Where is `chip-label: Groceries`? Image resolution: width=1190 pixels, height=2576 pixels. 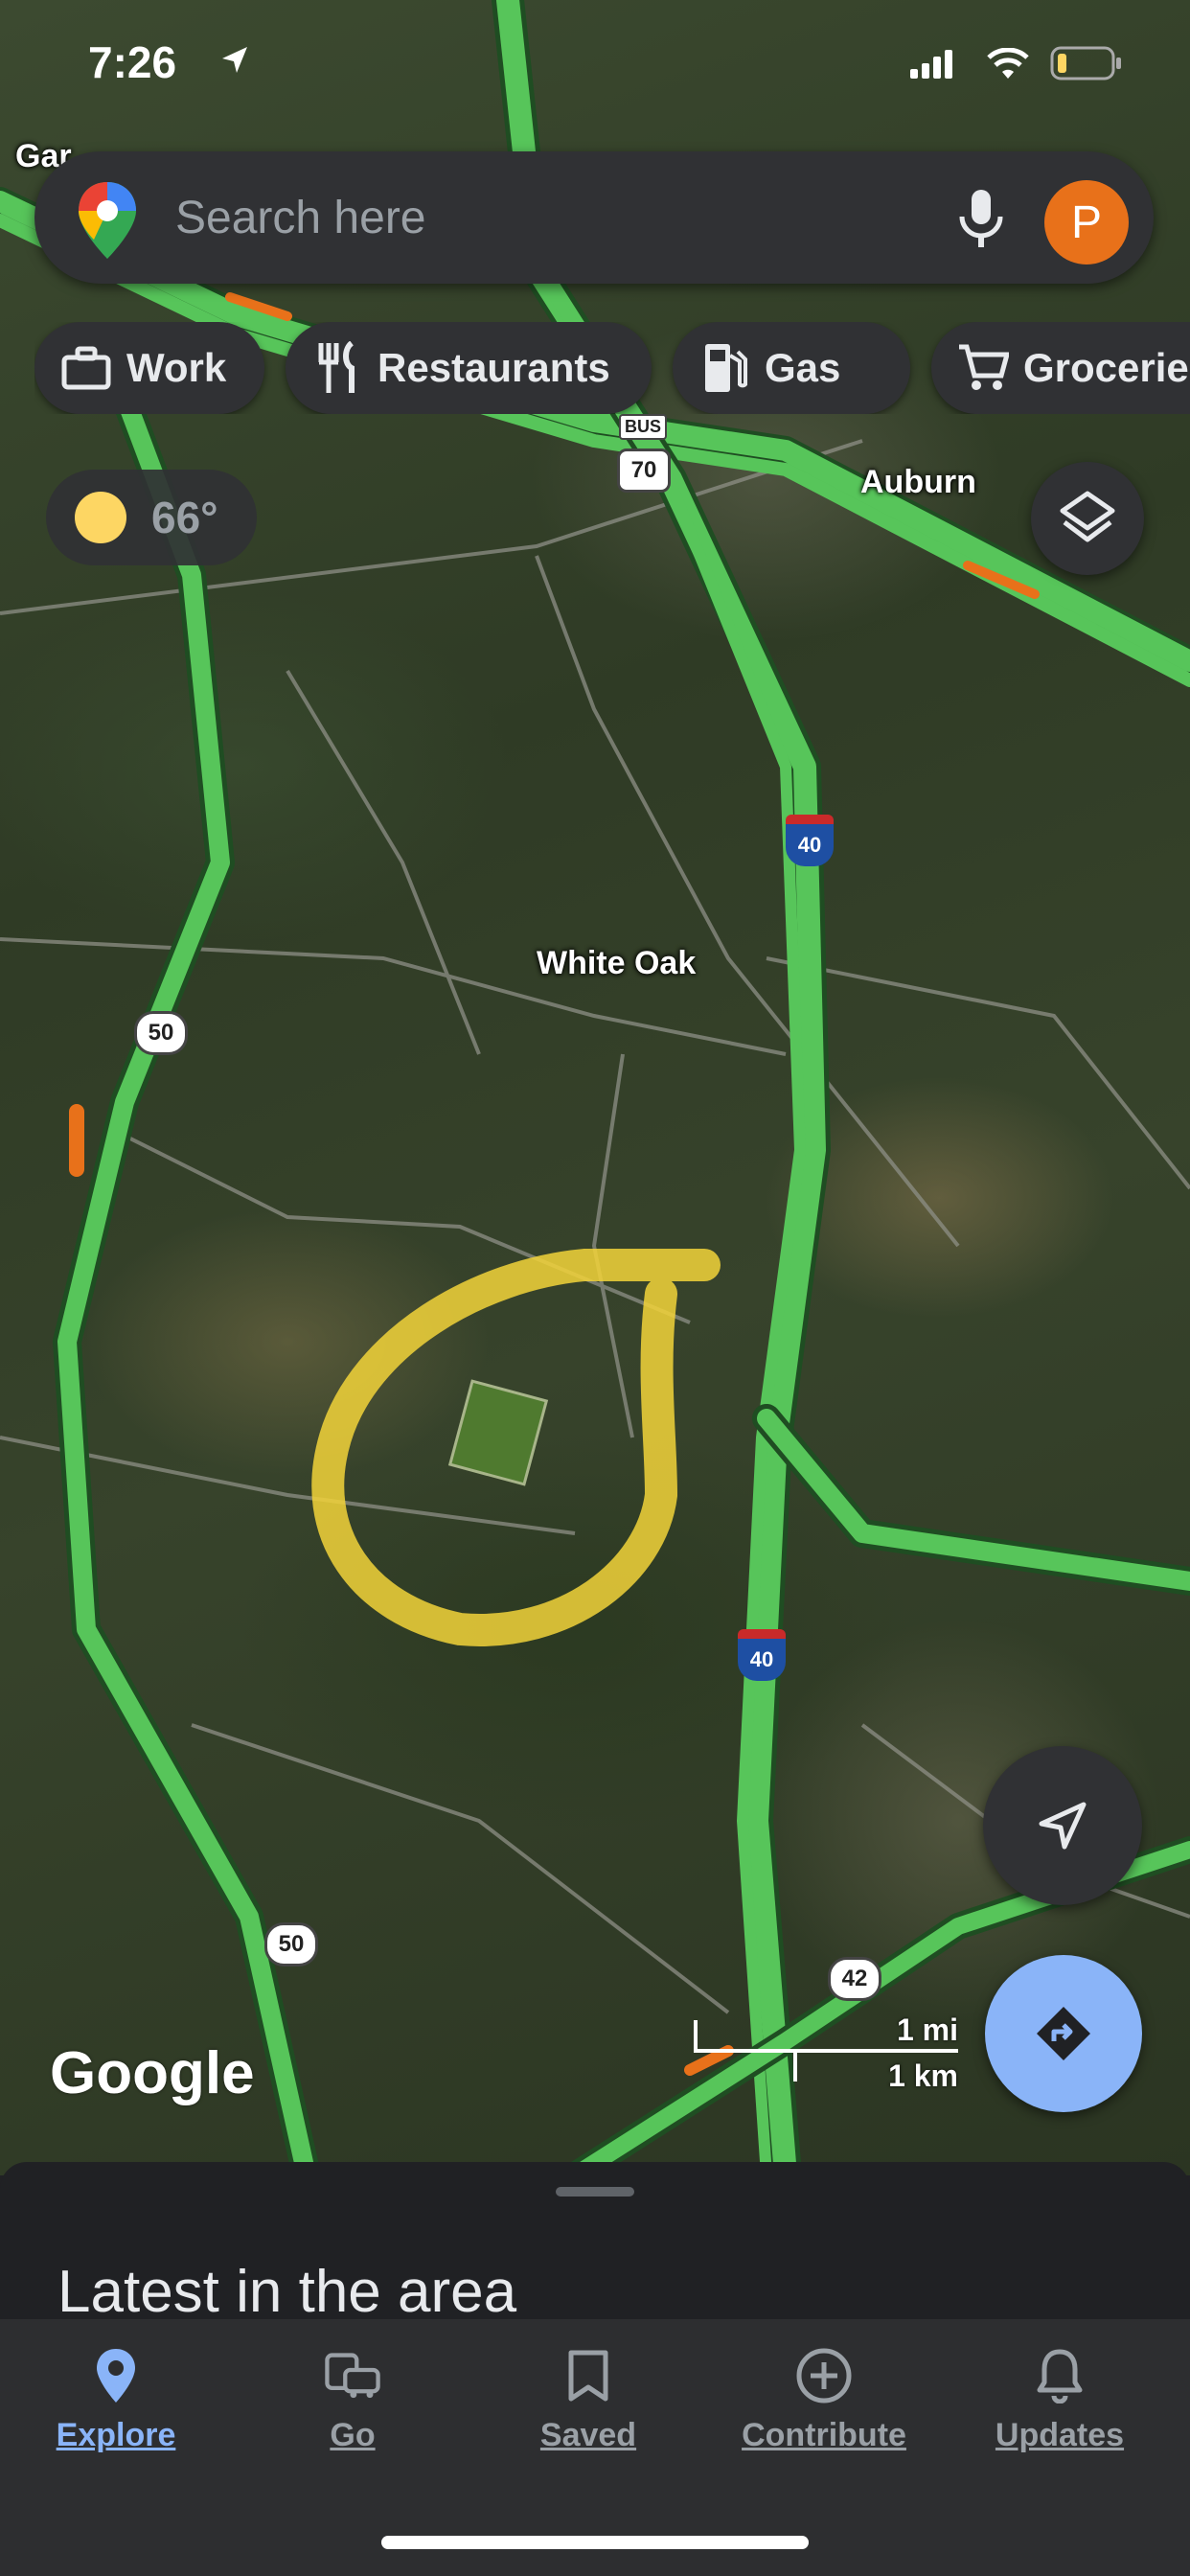
chip-label: Groceries is located at coordinates (1106, 367).